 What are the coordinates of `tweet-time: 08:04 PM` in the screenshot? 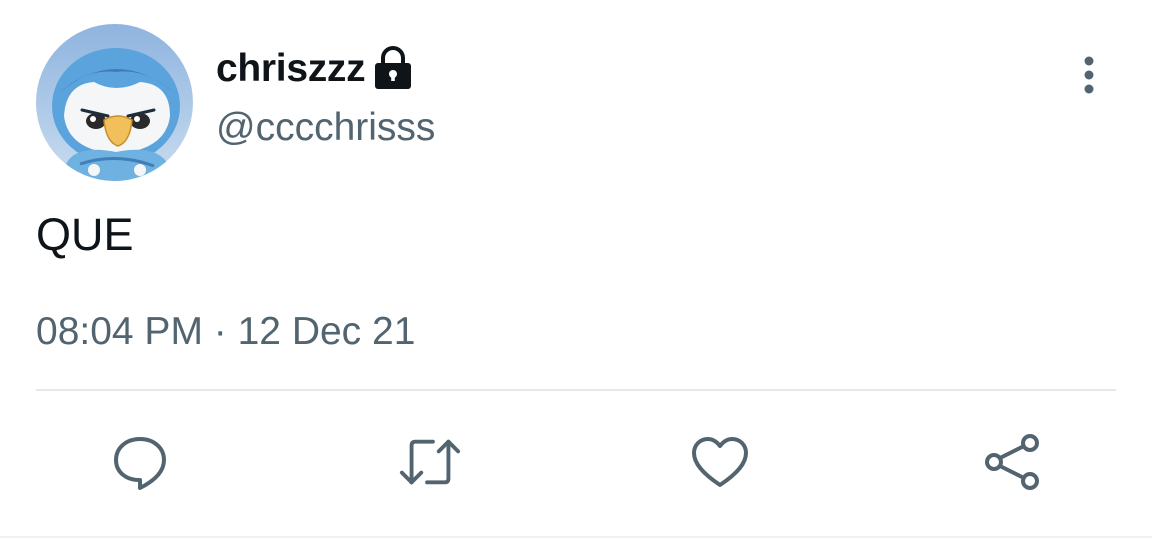 It's located at (119, 331).